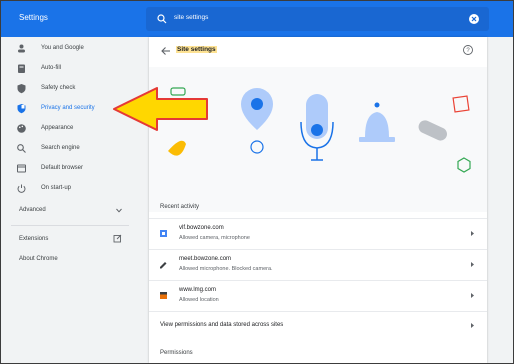  Describe the element at coordinates (34, 239) in the screenshot. I see `extensions-label: Extensions` at that location.